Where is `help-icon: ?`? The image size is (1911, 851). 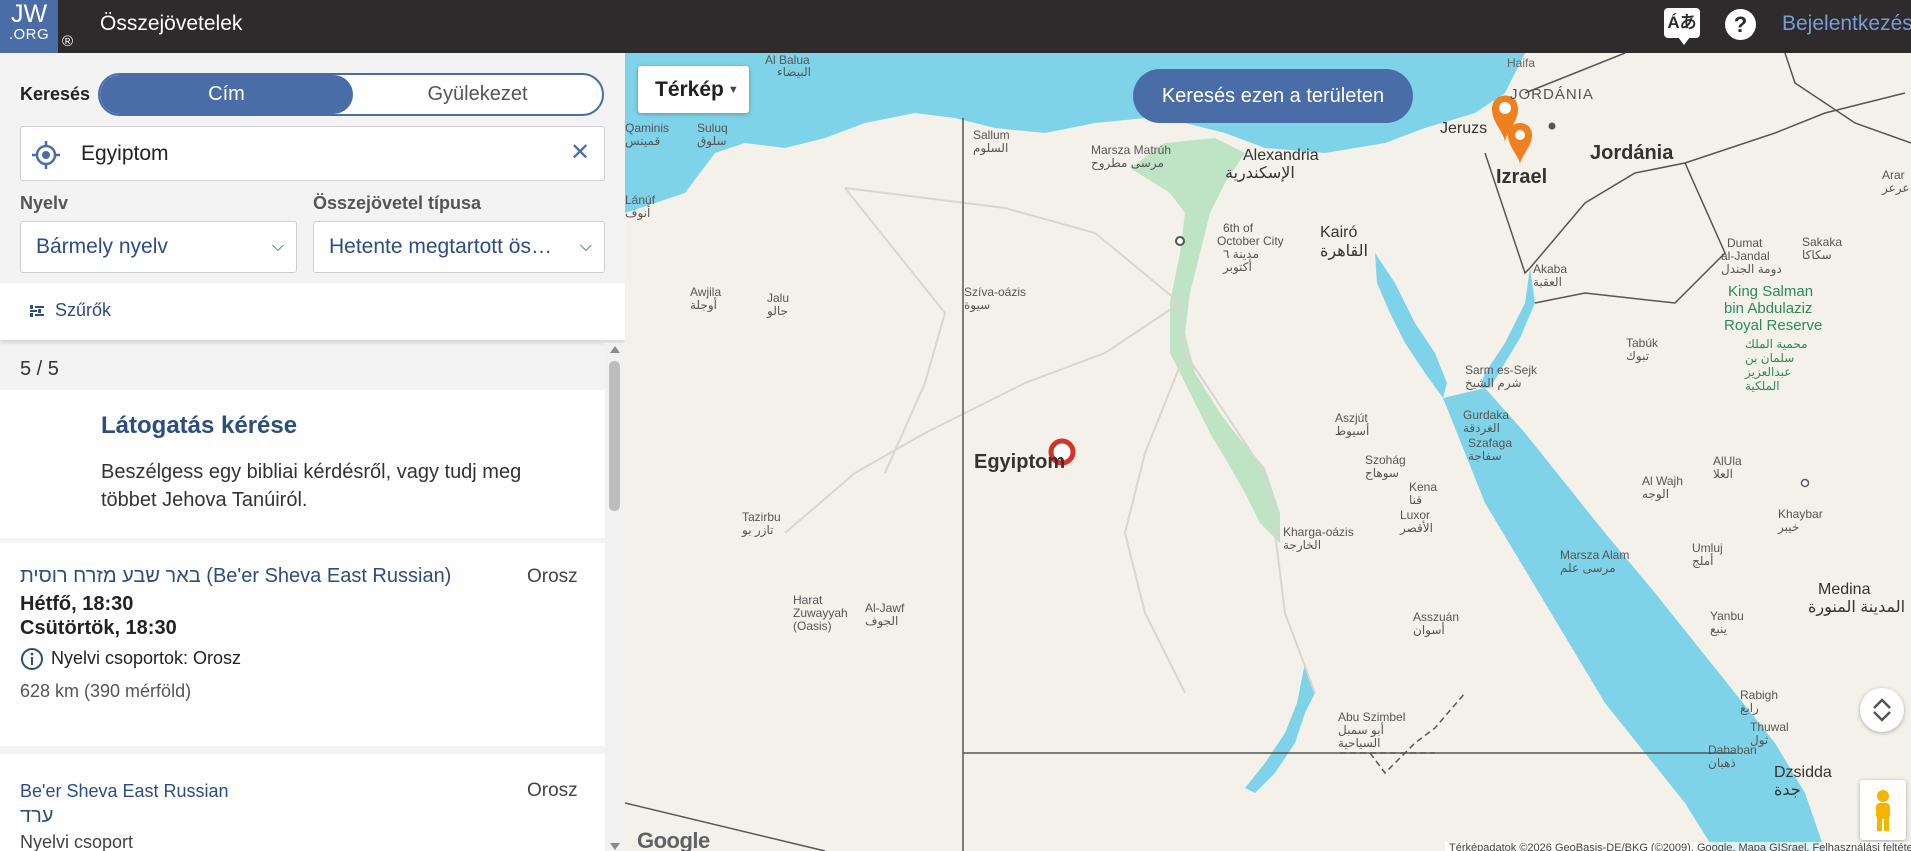 help-icon: ? is located at coordinates (1740, 24).